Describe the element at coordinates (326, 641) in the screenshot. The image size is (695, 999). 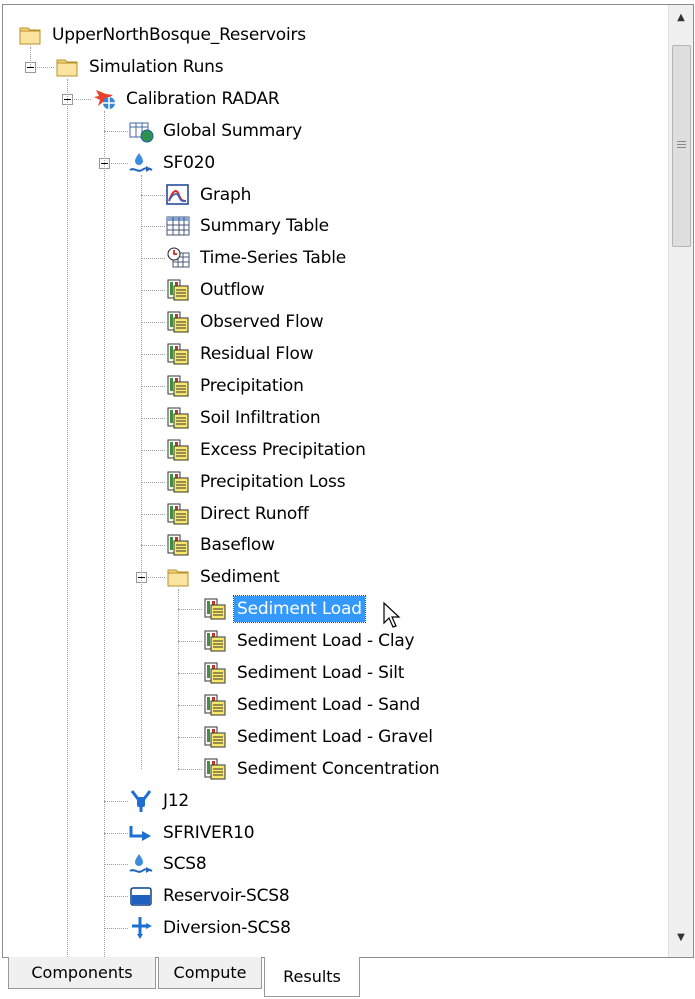
I see `tree-node-label: Sediment Load - Clay` at that location.